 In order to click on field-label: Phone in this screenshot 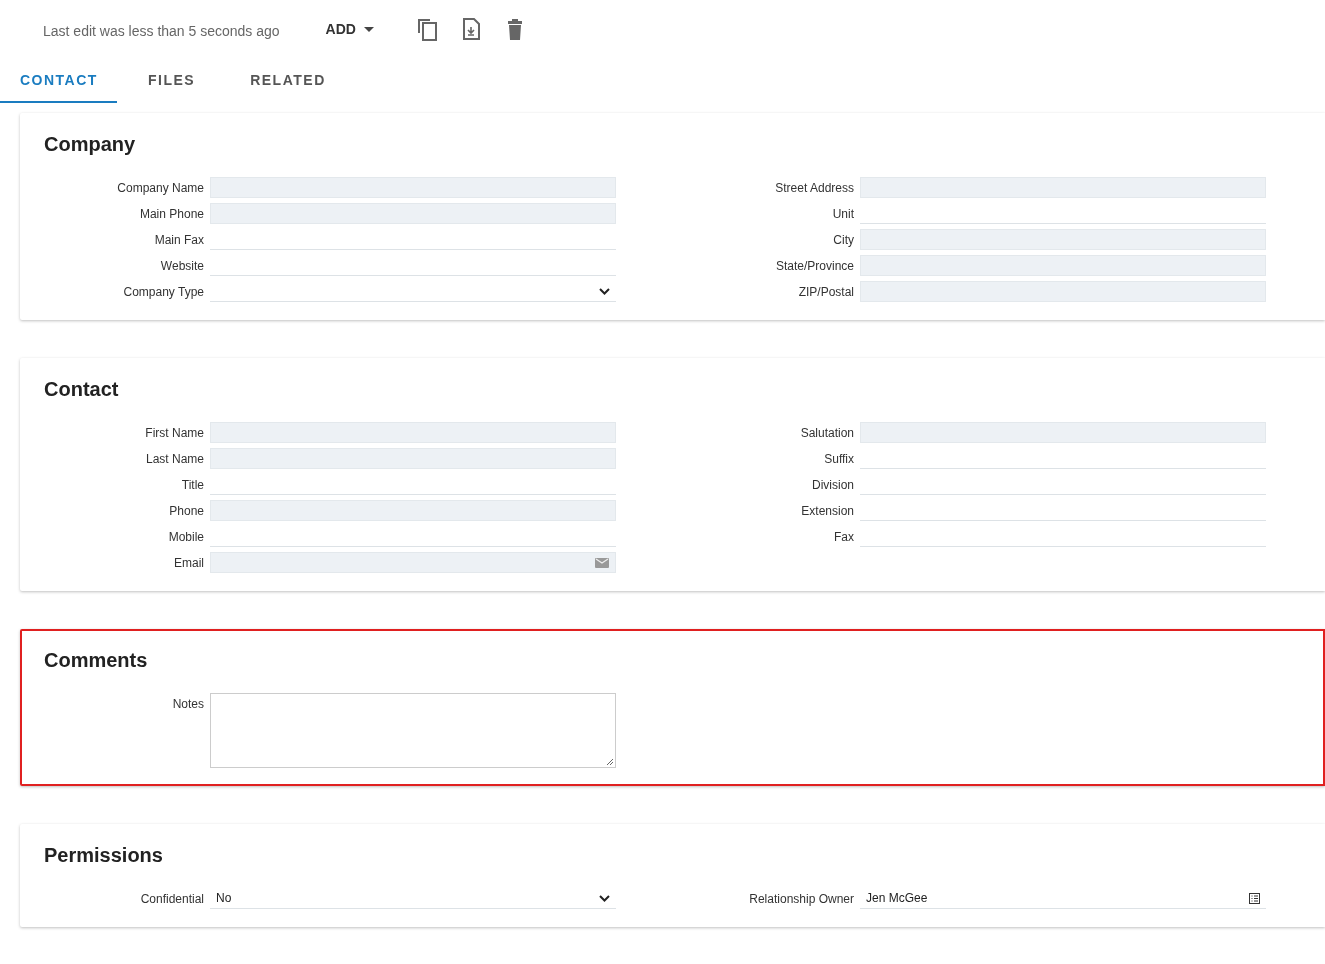, I will do `click(186, 510)`.